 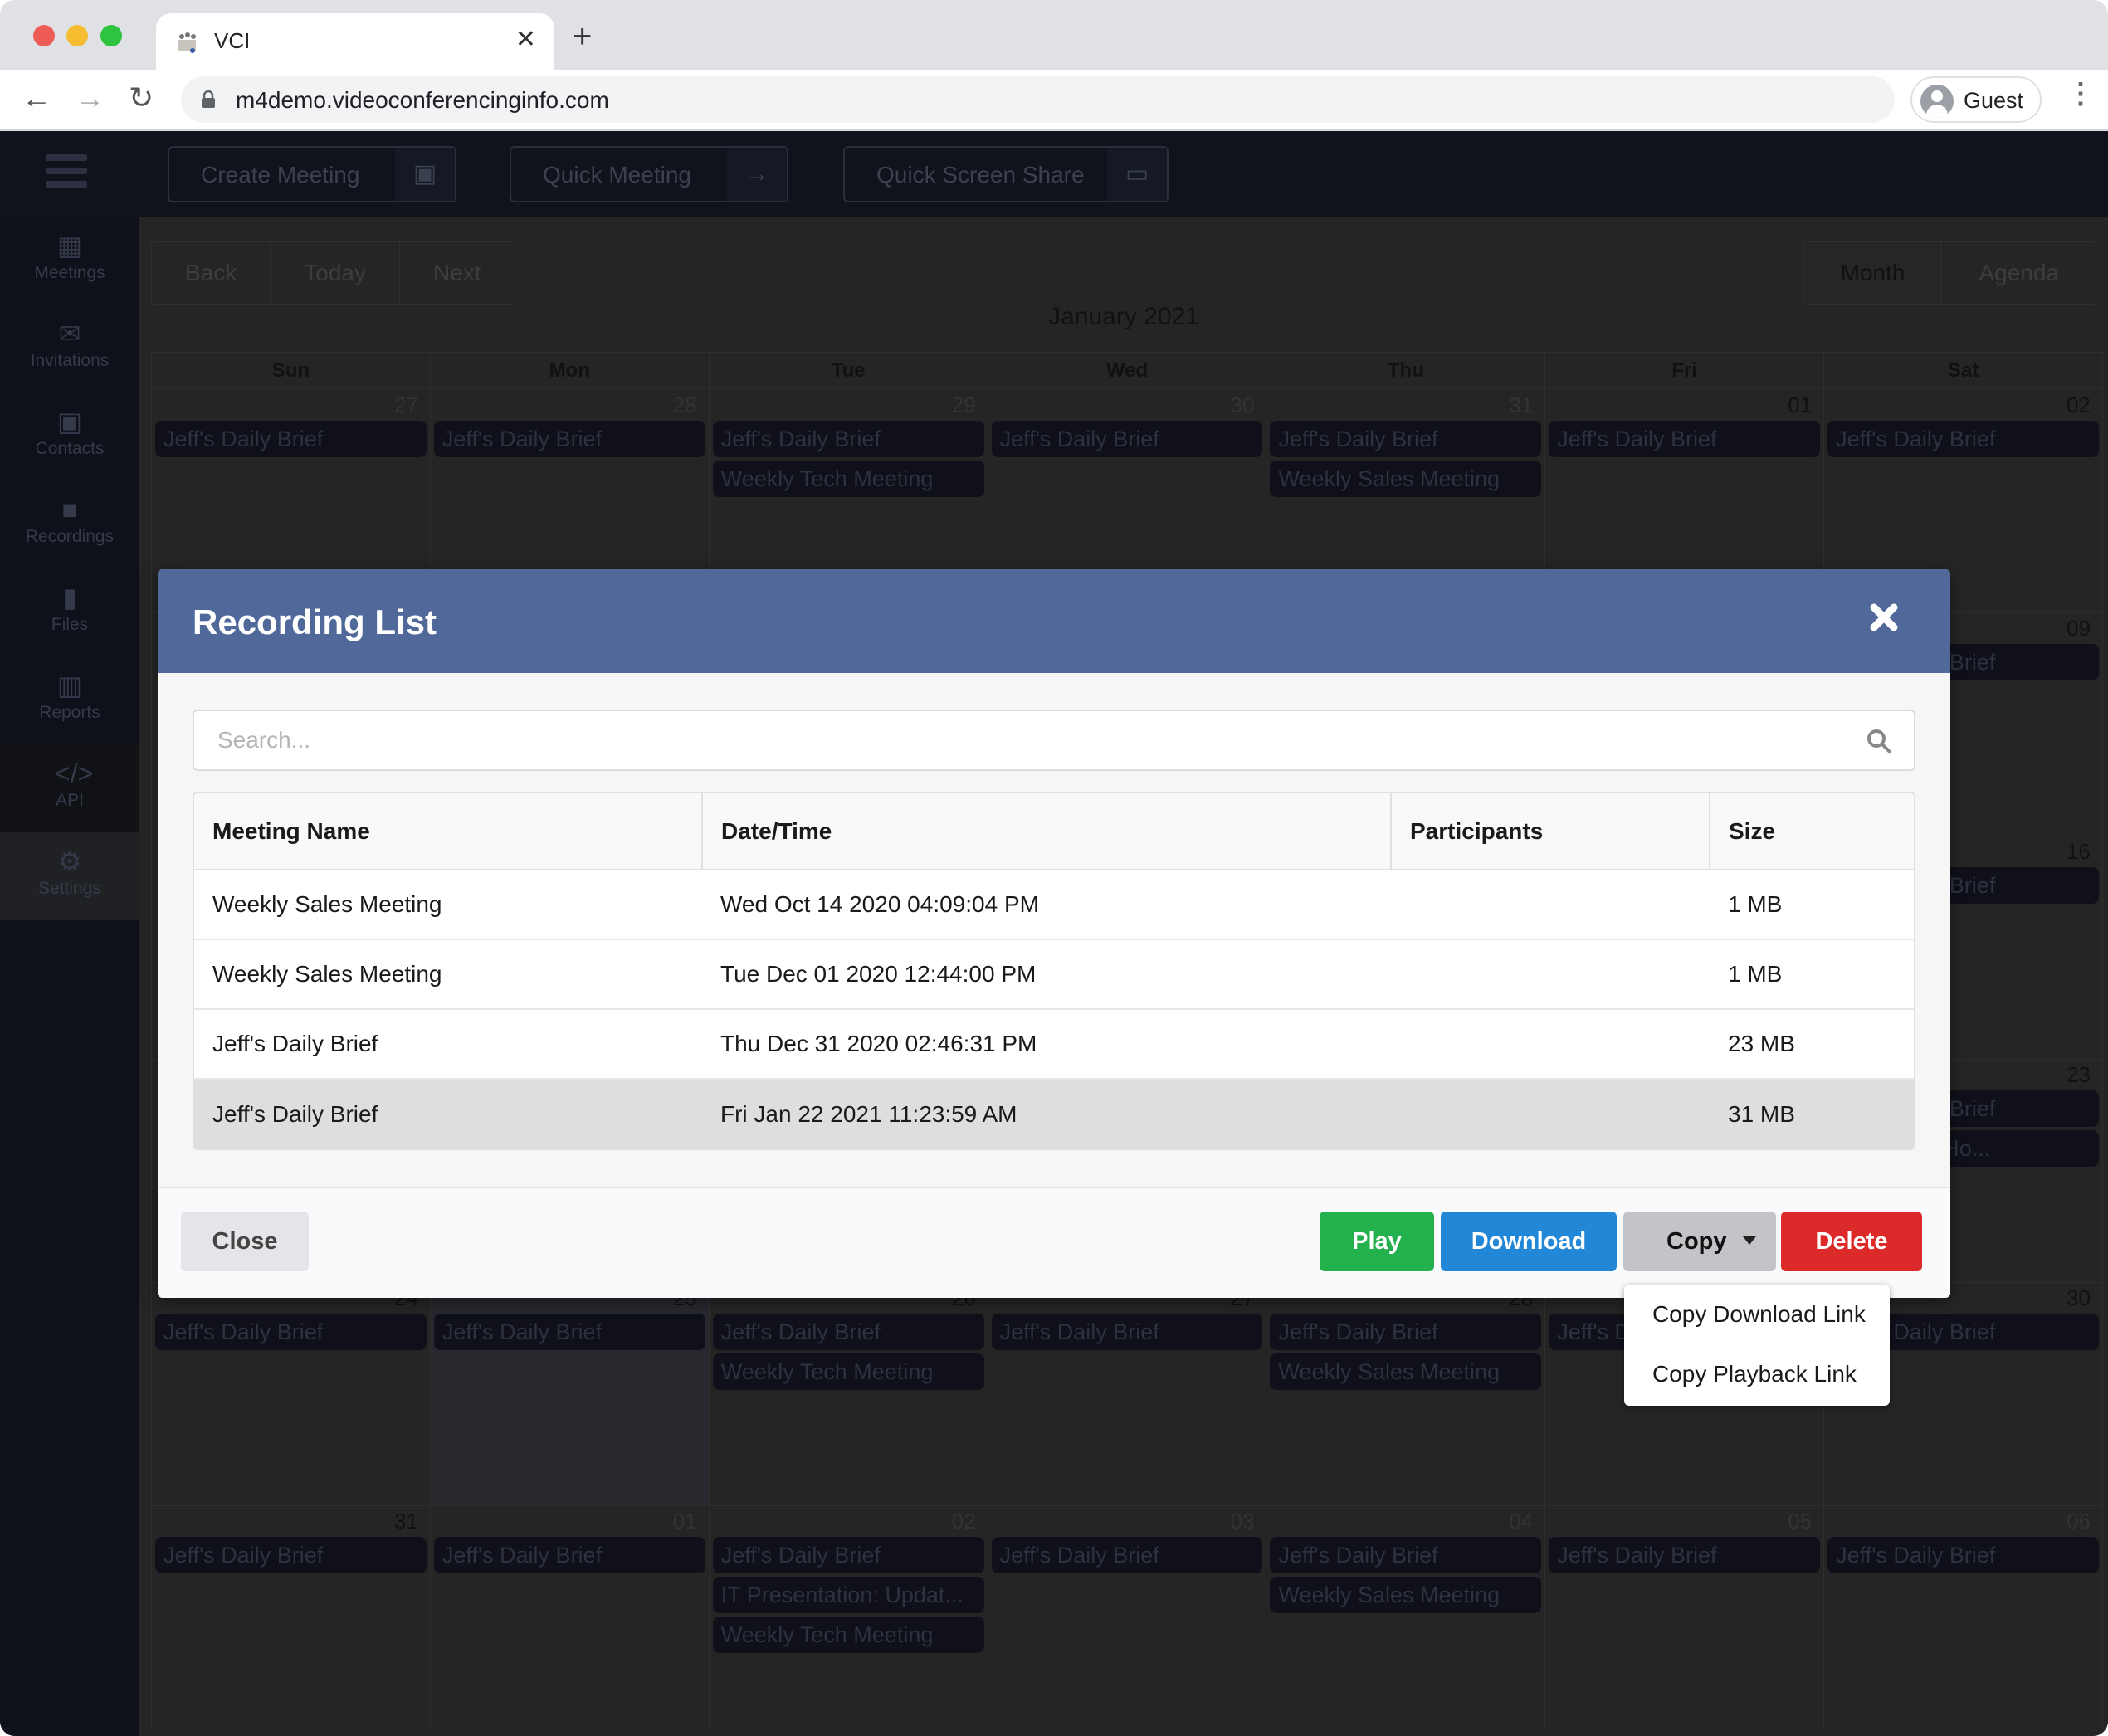 What do you see at coordinates (2081, 94) in the screenshot?
I see `browser-menu-icon: ⋮` at bounding box center [2081, 94].